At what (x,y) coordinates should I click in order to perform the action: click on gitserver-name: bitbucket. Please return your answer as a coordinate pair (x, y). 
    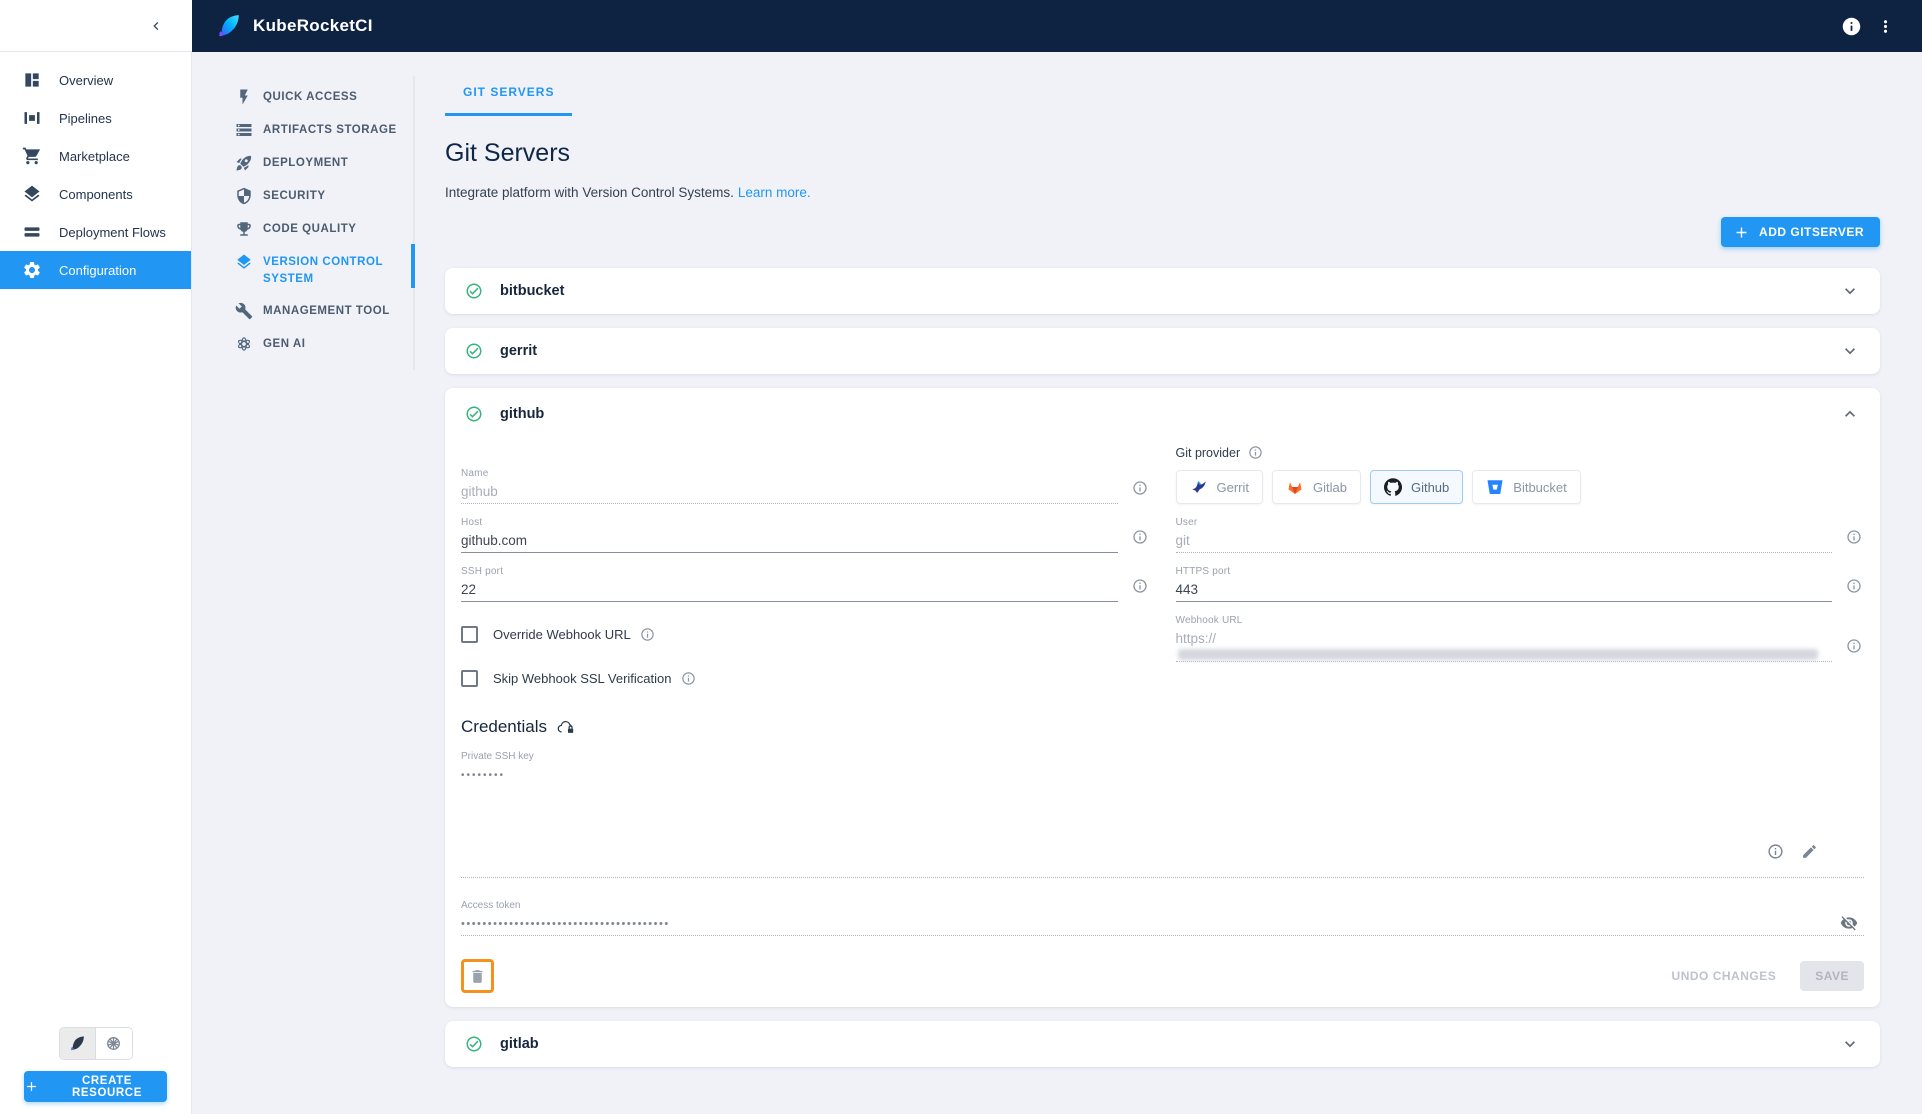
    Looking at the image, I should click on (532, 291).